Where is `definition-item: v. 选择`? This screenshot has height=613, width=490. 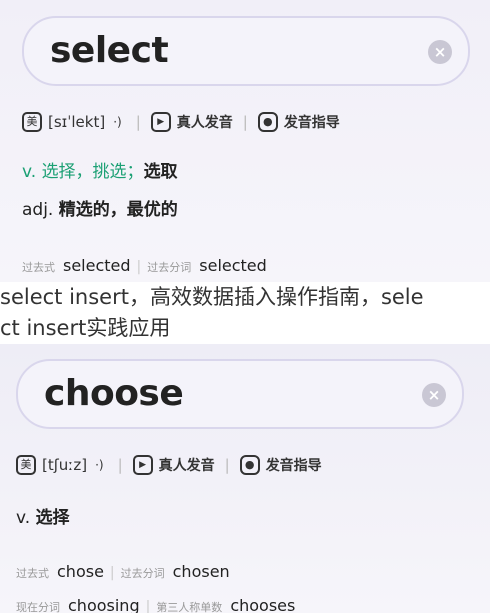 definition-item: v. 选择 is located at coordinates (43, 523).